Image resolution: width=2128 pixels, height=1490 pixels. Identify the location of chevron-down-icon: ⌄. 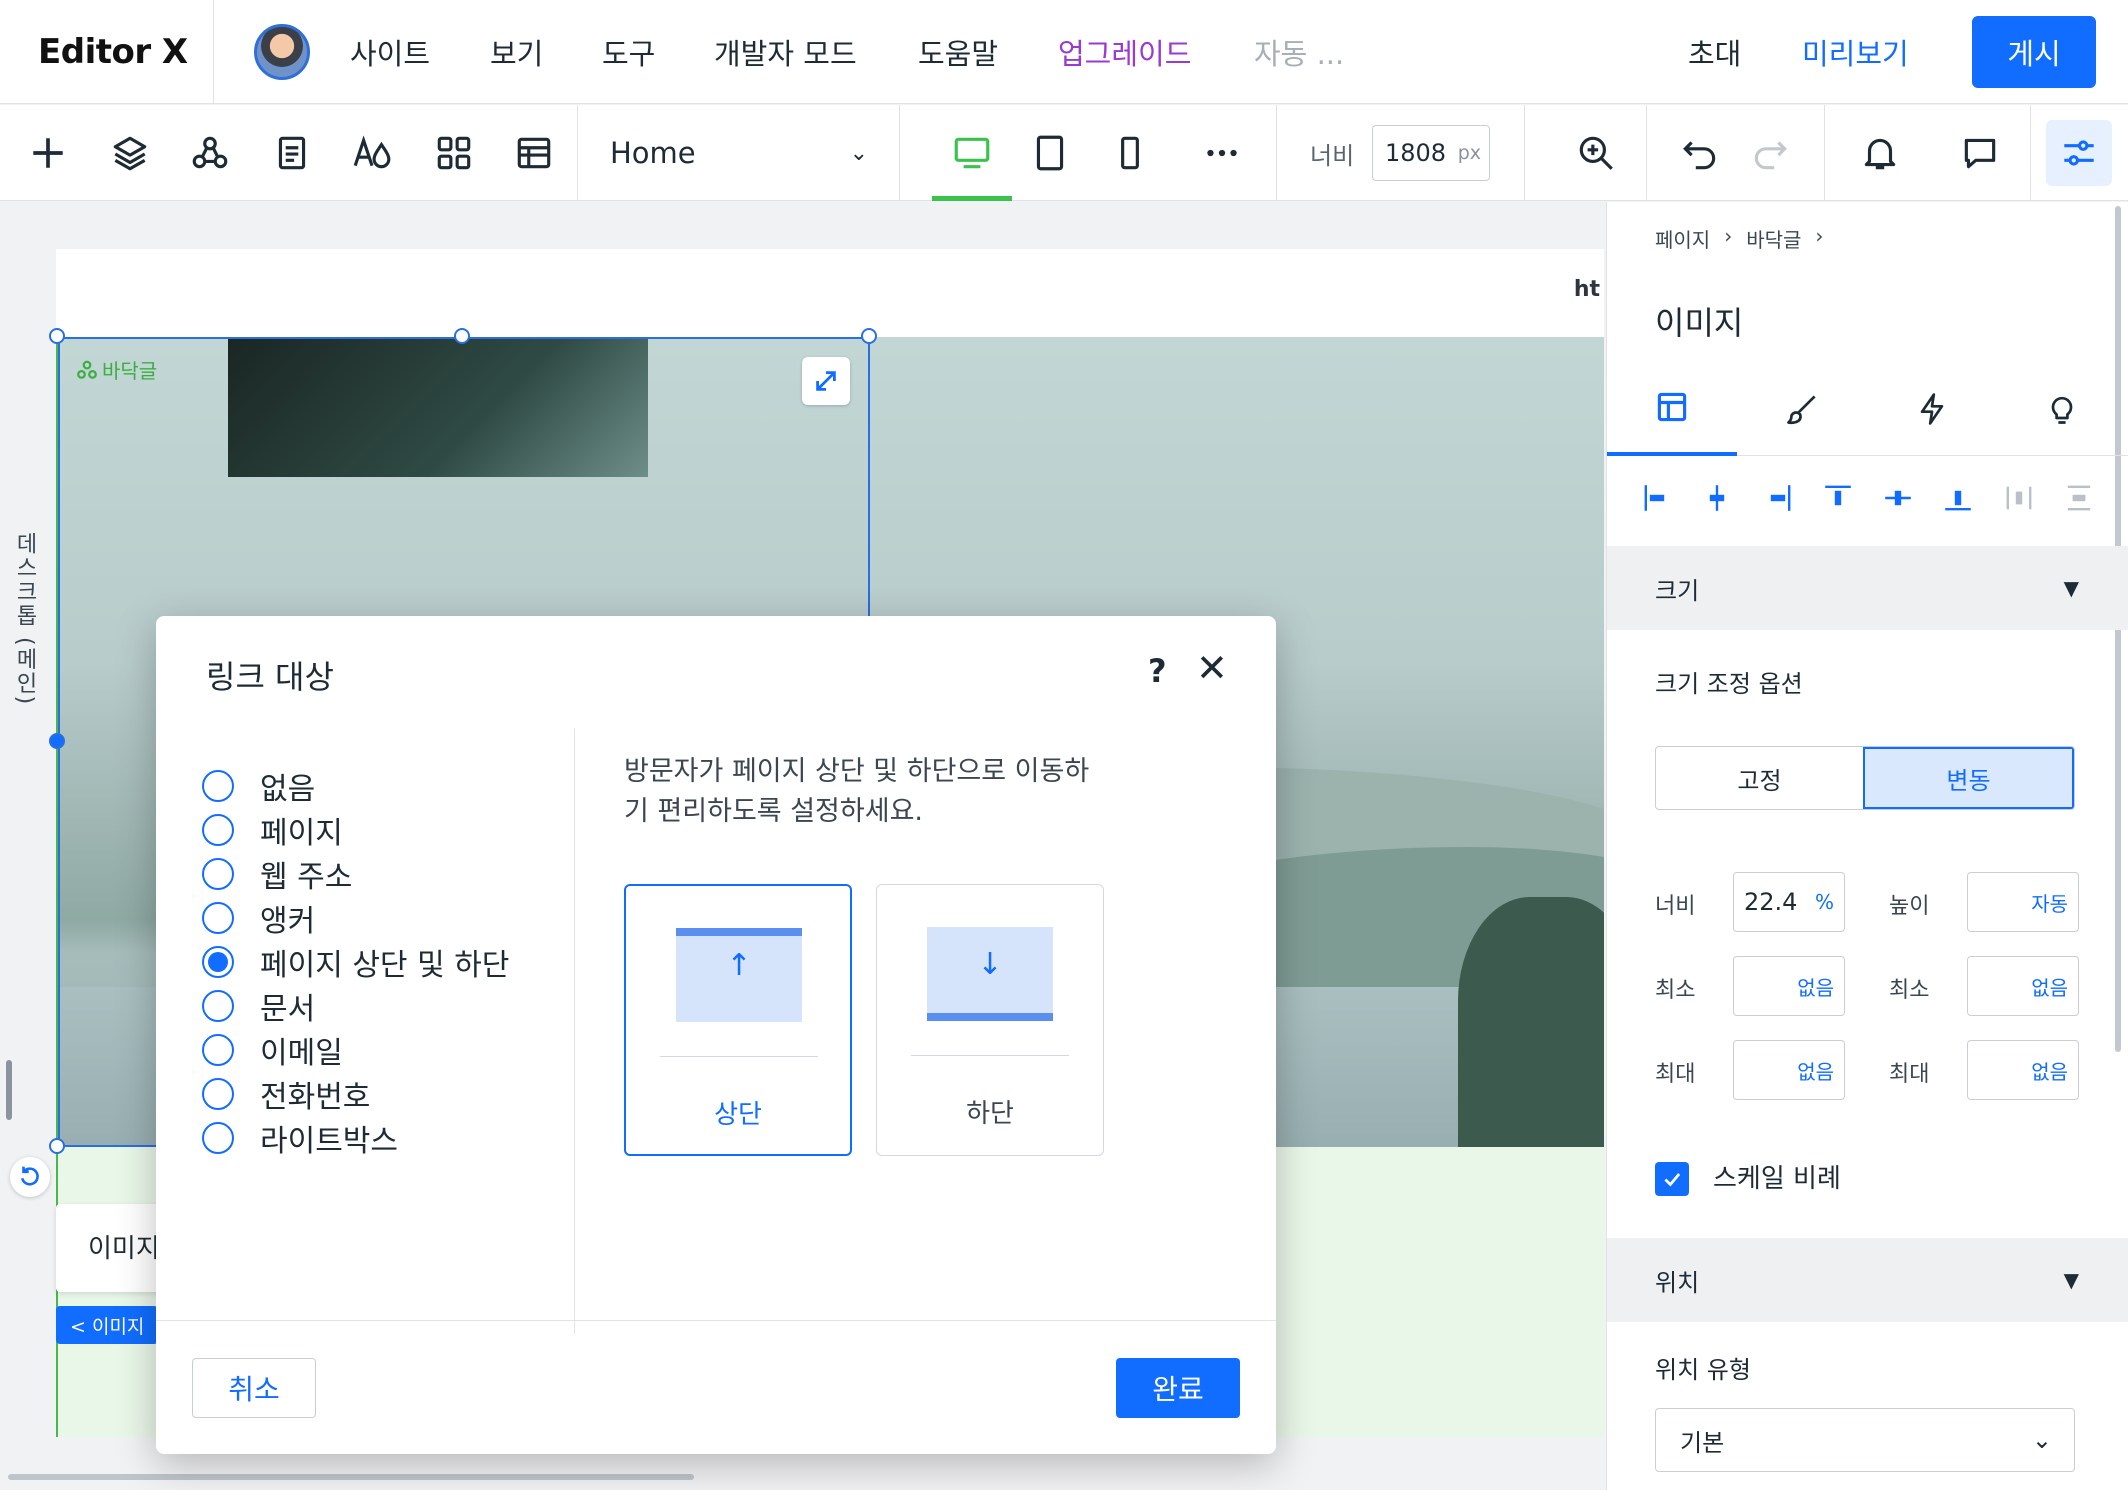
(2041, 1440).